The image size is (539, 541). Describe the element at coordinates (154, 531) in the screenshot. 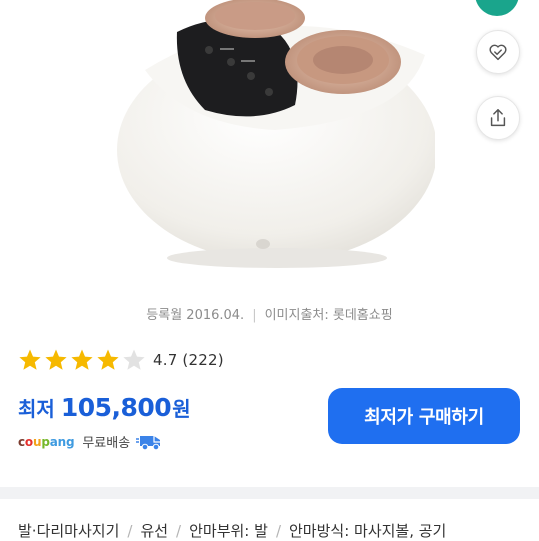

I see `spec-item: 유선` at that location.